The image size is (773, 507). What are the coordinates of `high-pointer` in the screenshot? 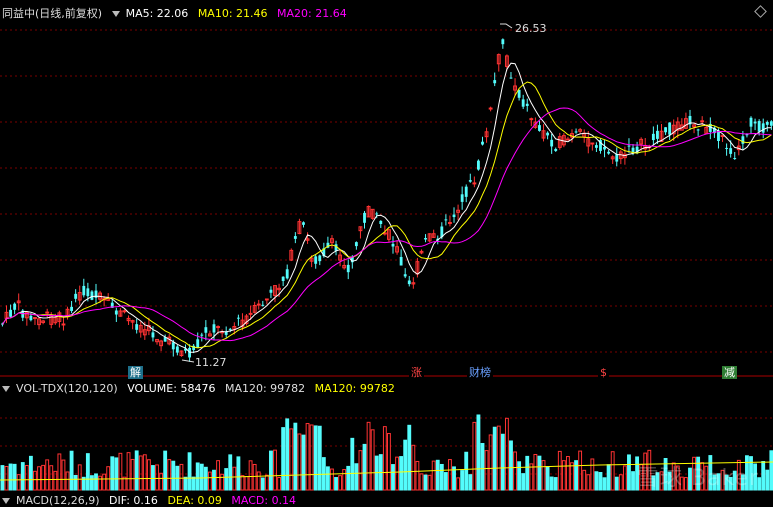 It's located at (506, 26).